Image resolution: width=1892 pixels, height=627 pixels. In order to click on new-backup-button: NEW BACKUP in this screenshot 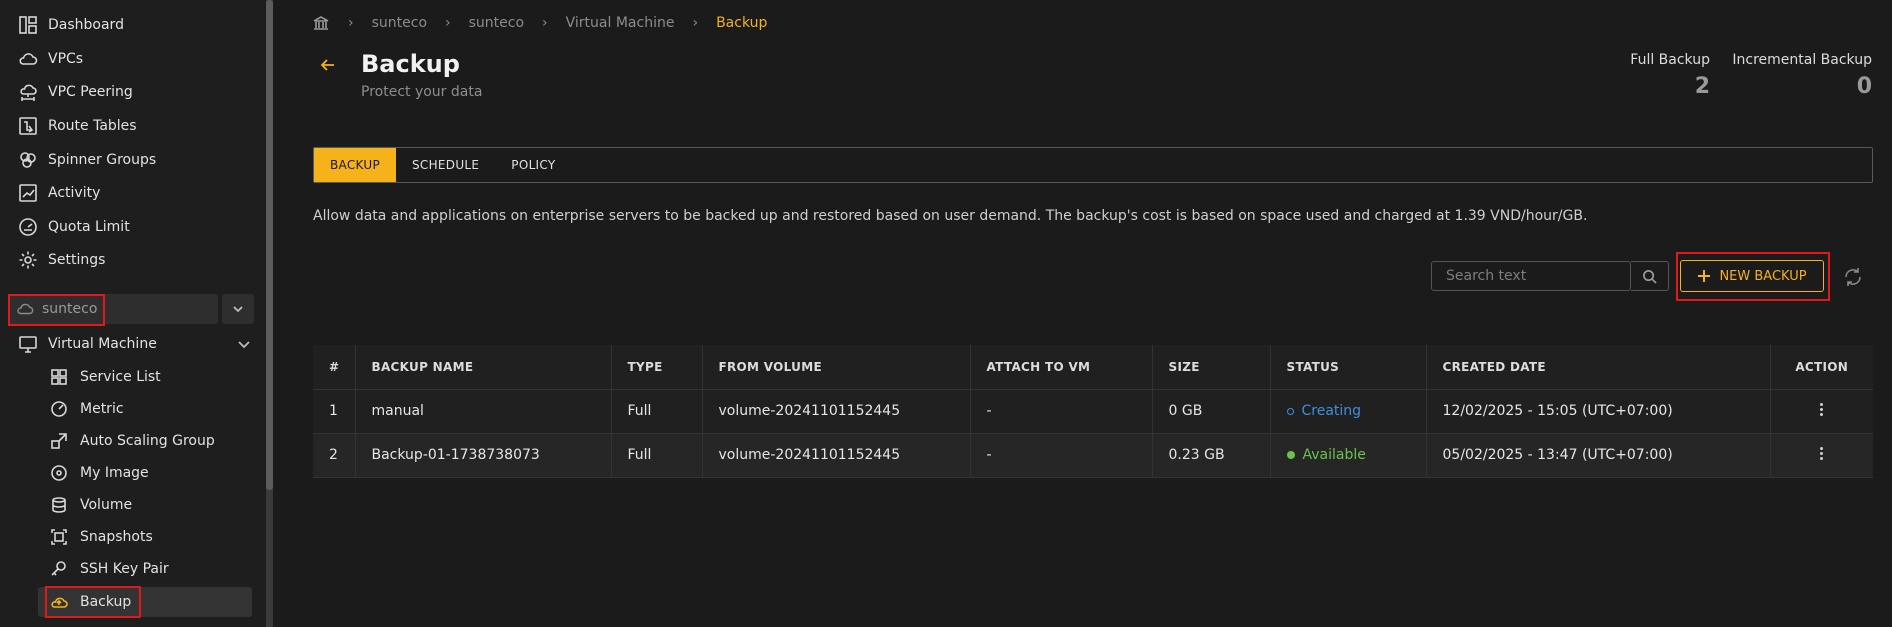, I will do `click(1752, 276)`.